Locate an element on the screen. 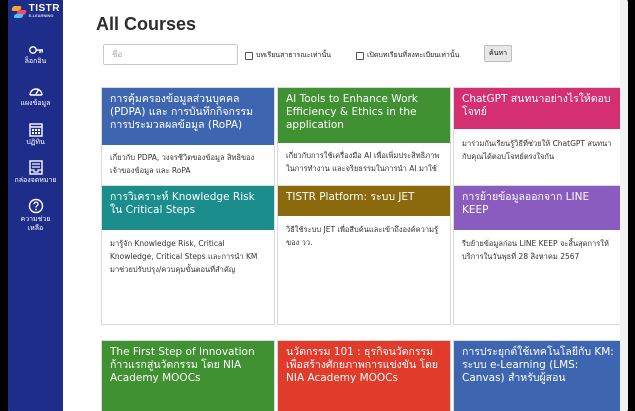 The width and height of the screenshot is (635, 411). course-title: การย้ายข้อมูลออกจาก LINE KEEP is located at coordinates (538, 208).